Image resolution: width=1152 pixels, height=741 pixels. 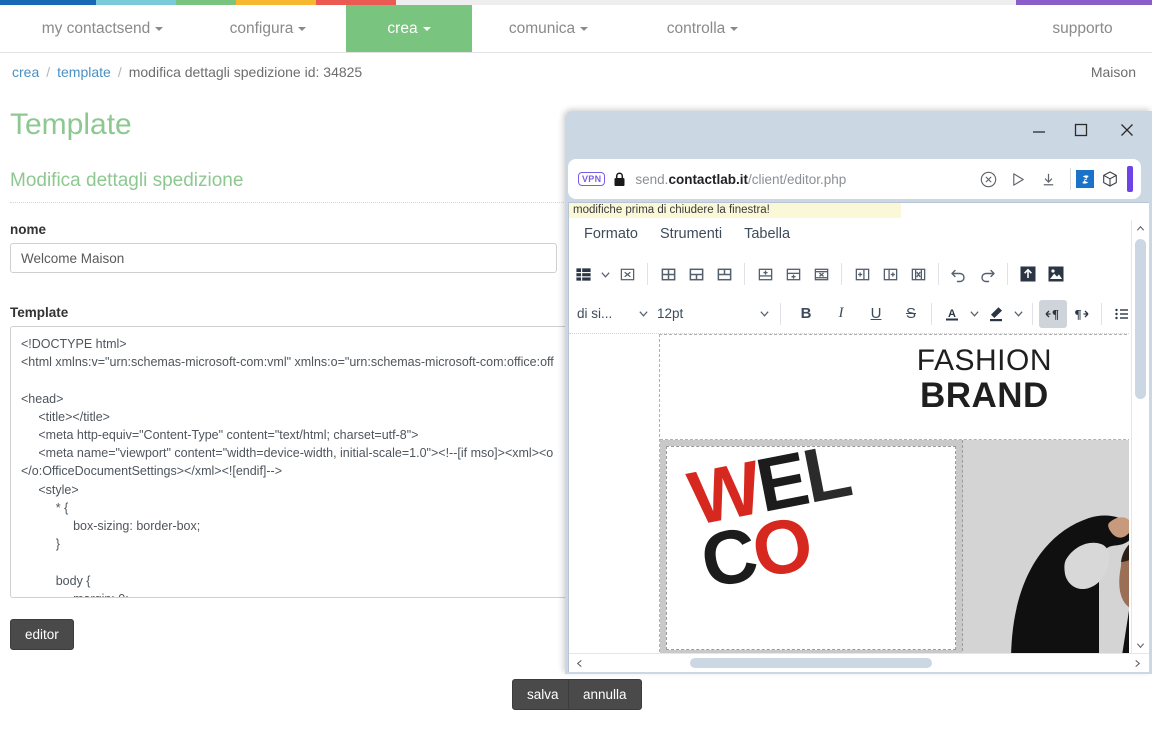 I want to click on email-header-row: FASHION BRAND, so click(x=894, y=387).